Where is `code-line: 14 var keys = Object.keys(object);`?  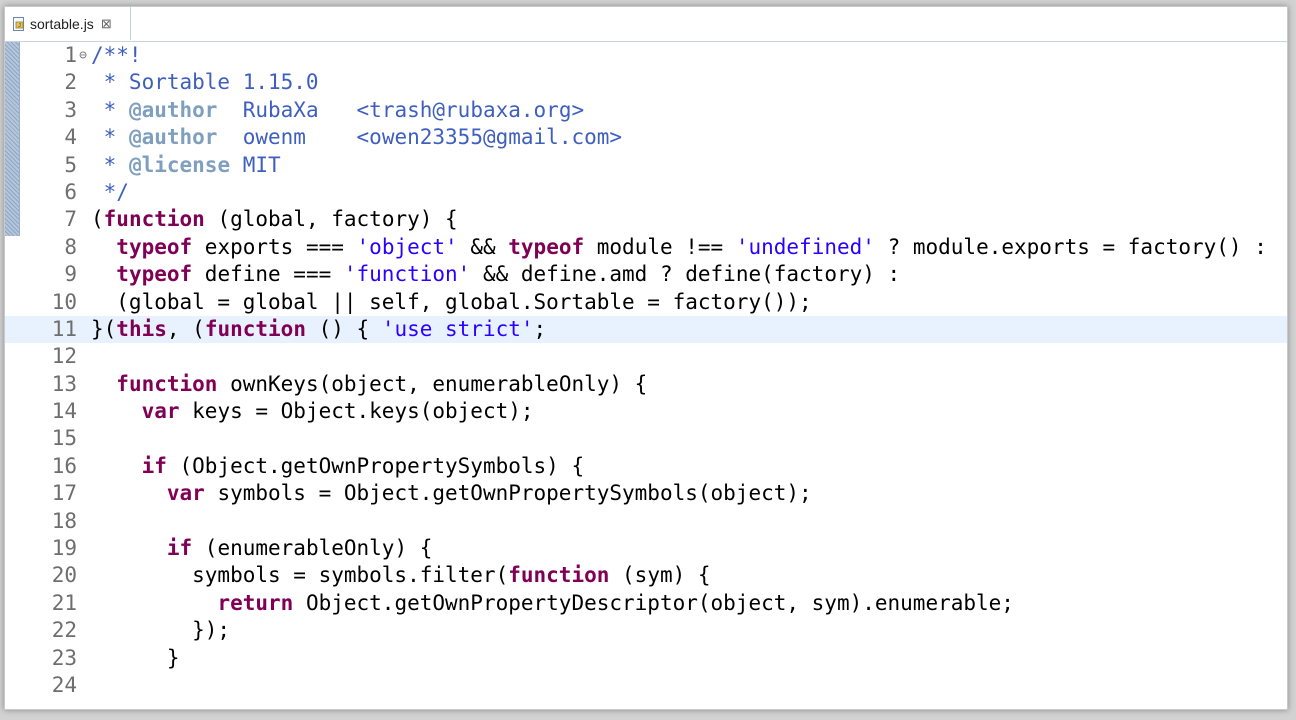
code-line: 14 var keys = Object.keys(object); is located at coordinates (646, 411).